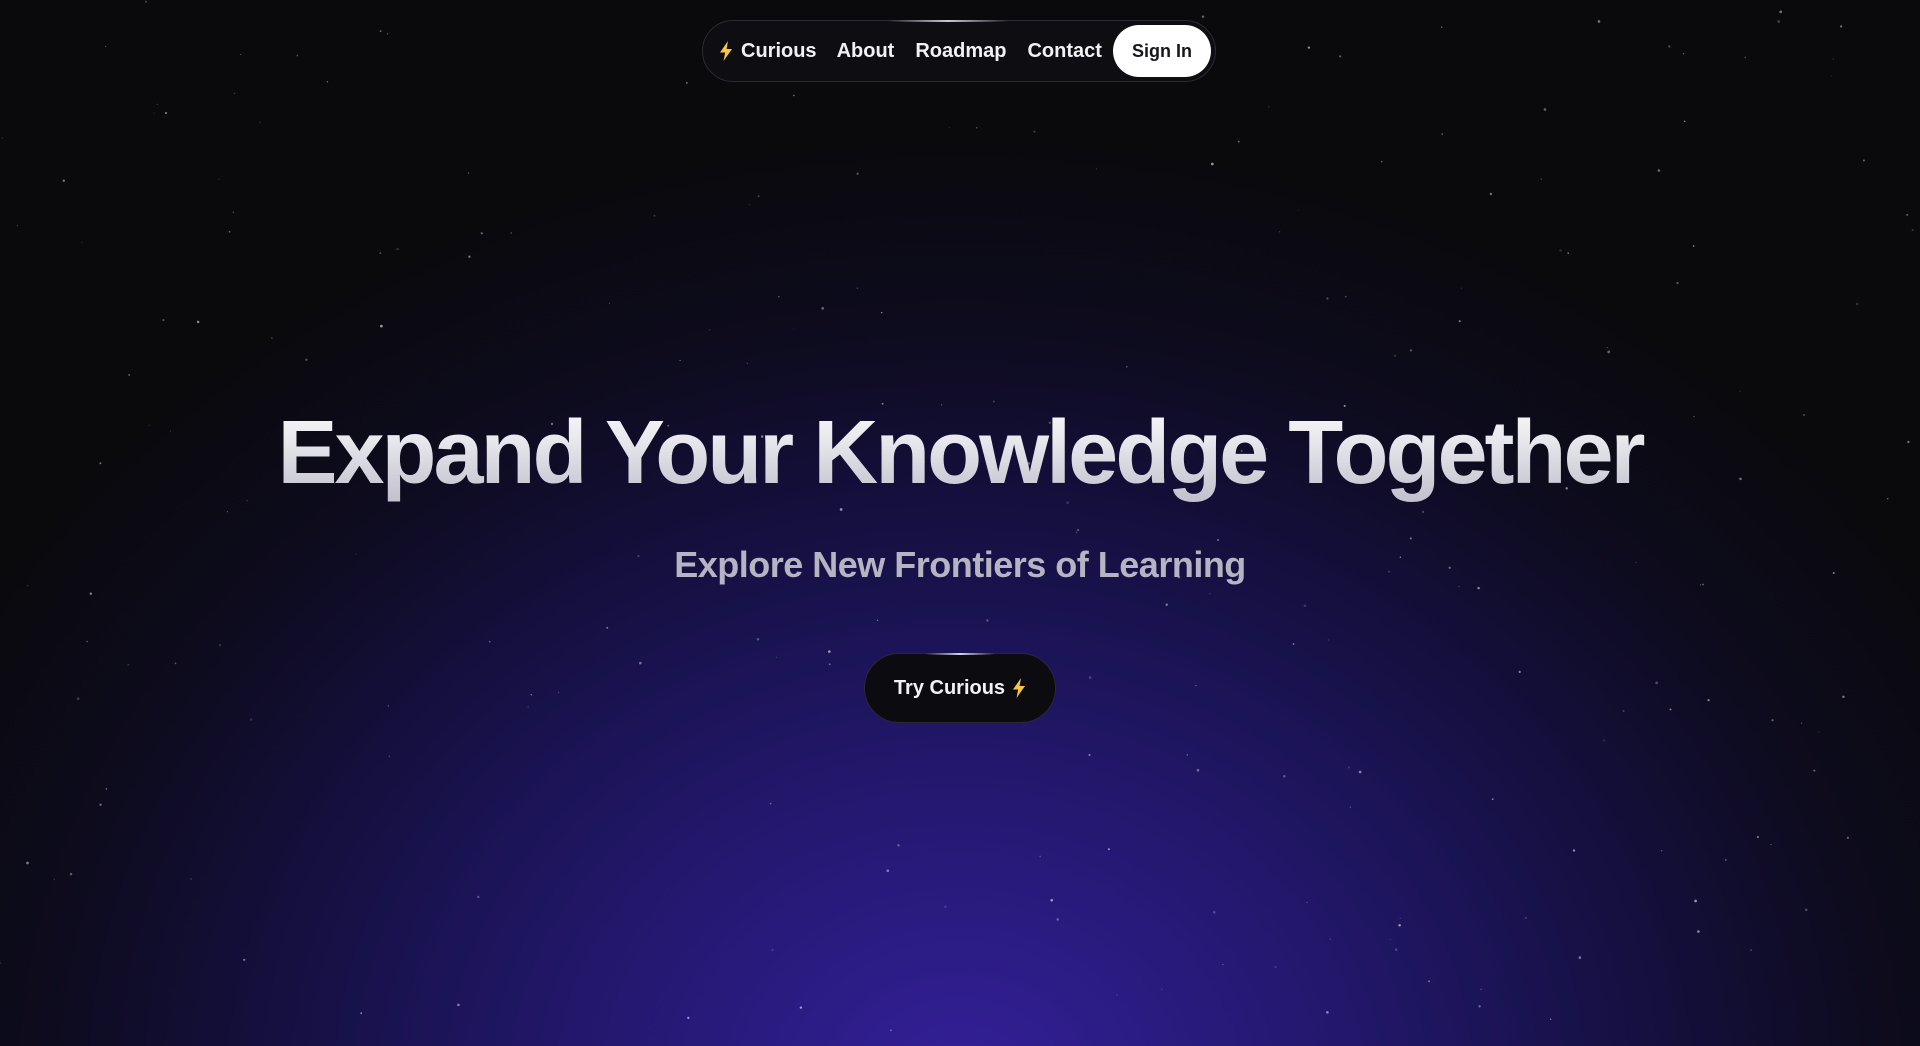 The height and width of the screenshot is (1046, 1920). I want to click on hero-subtitle: Explore New Frontiers of Learning, so click(960, 564).